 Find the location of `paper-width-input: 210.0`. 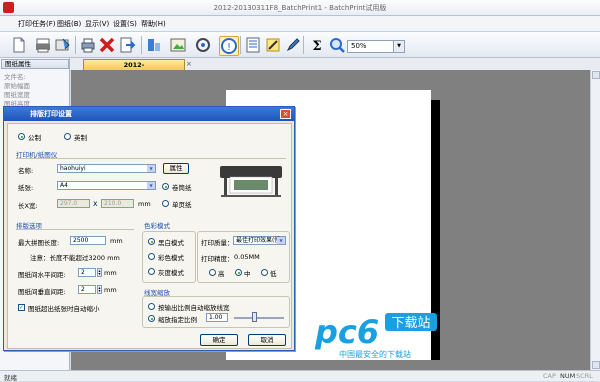

paper-width-input: 210.0 is located at coordinates (117, 203).